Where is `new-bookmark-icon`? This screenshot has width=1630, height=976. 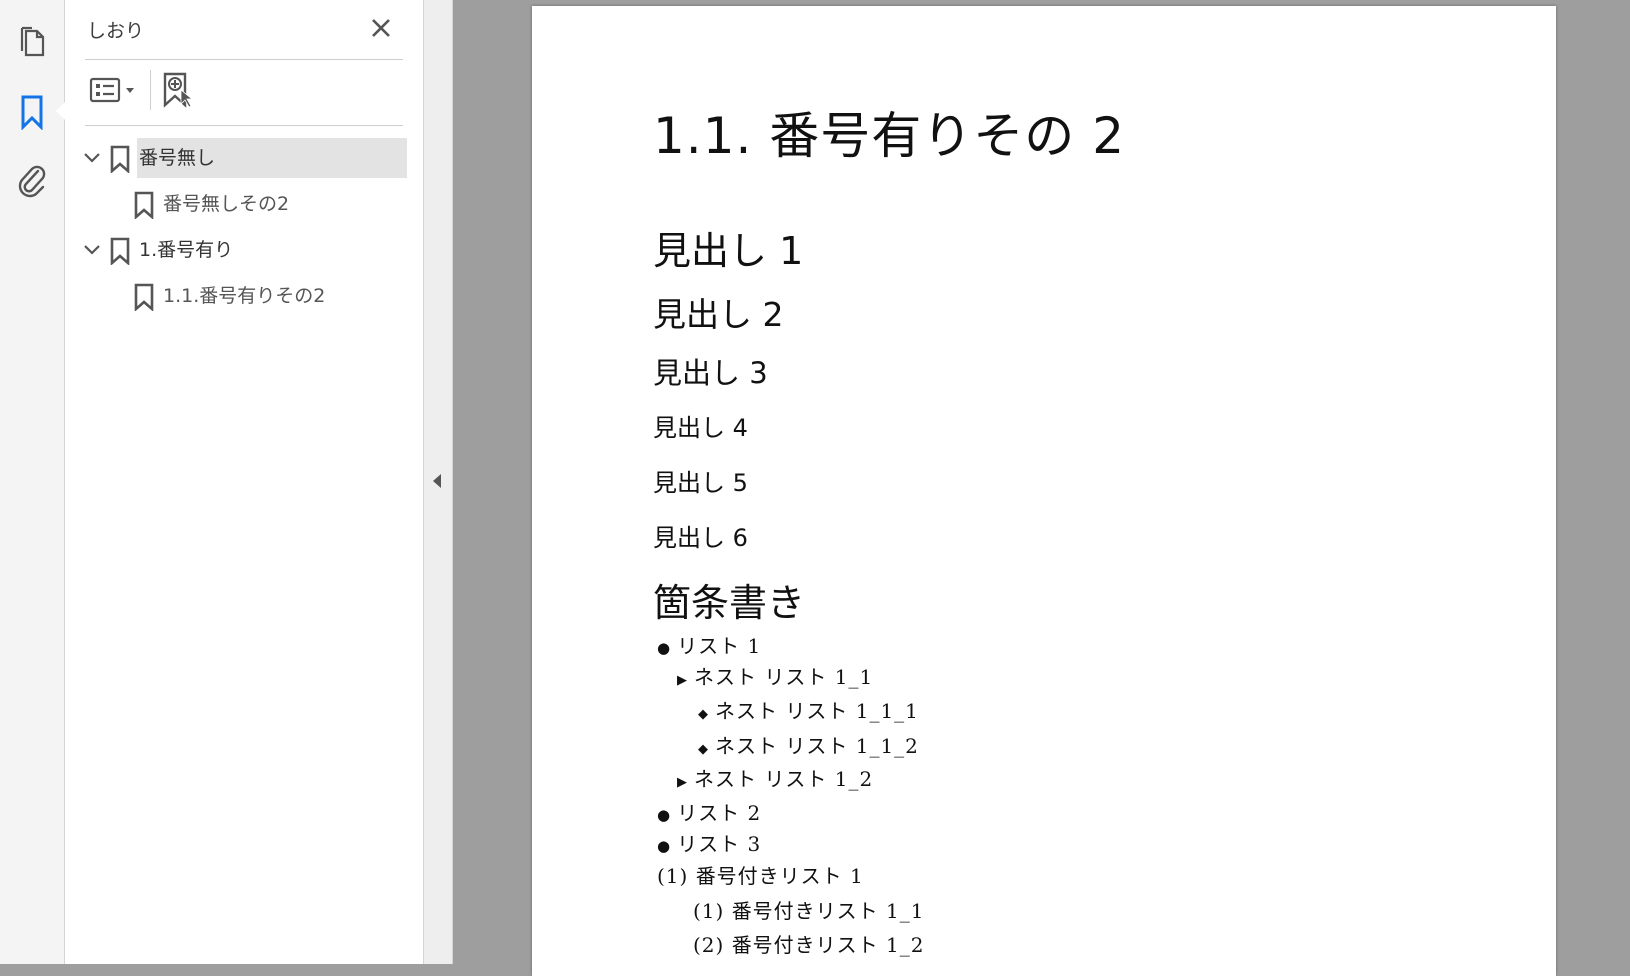
new-bookmark-icon is located at coordinates (178, 90).